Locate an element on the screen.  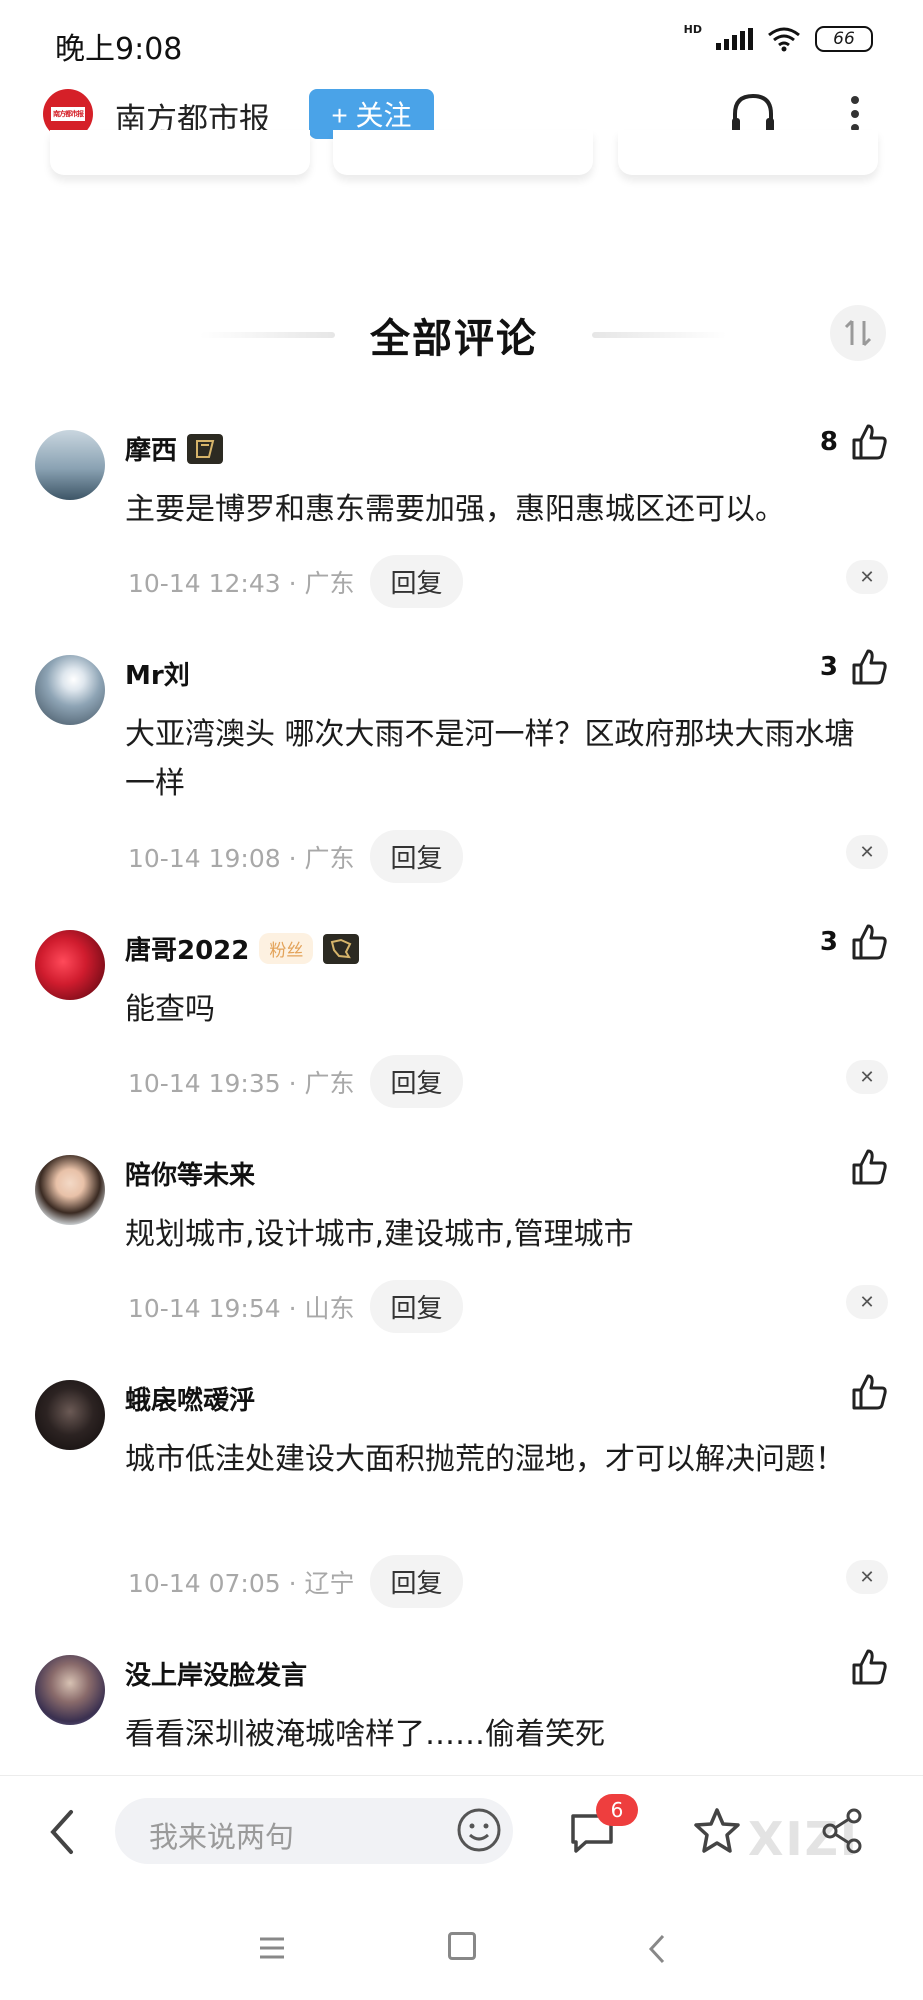
username-text: 没上岸没脸发言 is located at coordinates (216, 1676).